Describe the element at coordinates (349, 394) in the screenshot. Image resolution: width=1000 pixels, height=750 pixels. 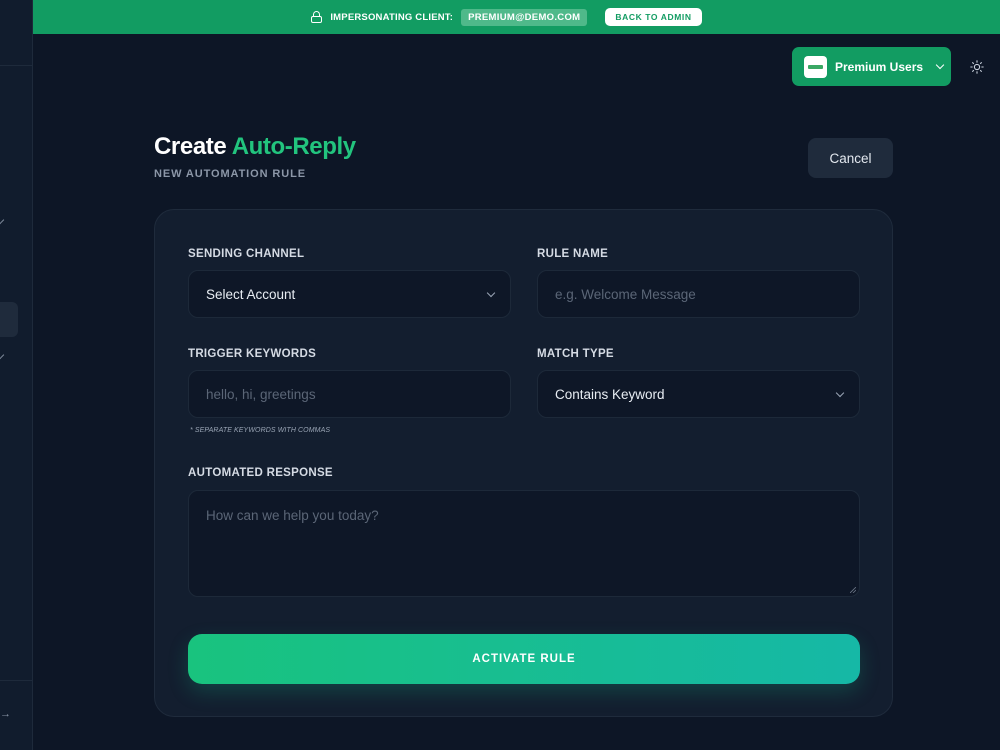
I see `trigger-keywords-input: hello, hi, greetings` at that location.